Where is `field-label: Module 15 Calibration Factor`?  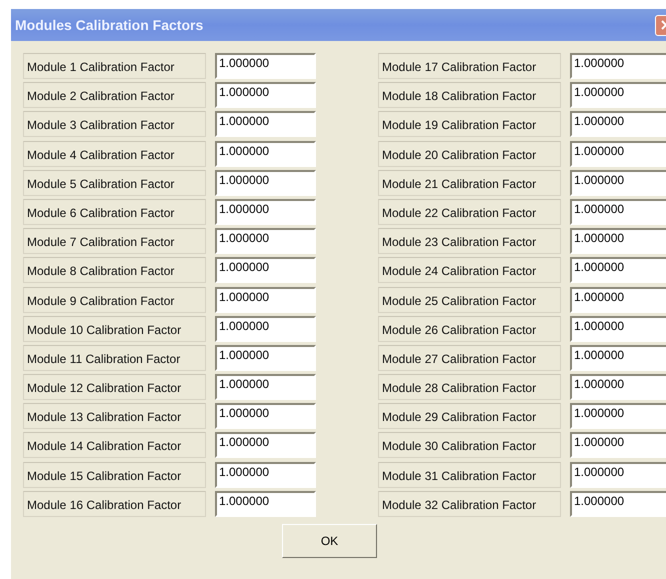 field-label: Module 15 Calibration Factor is located at coordinates (114, 475).